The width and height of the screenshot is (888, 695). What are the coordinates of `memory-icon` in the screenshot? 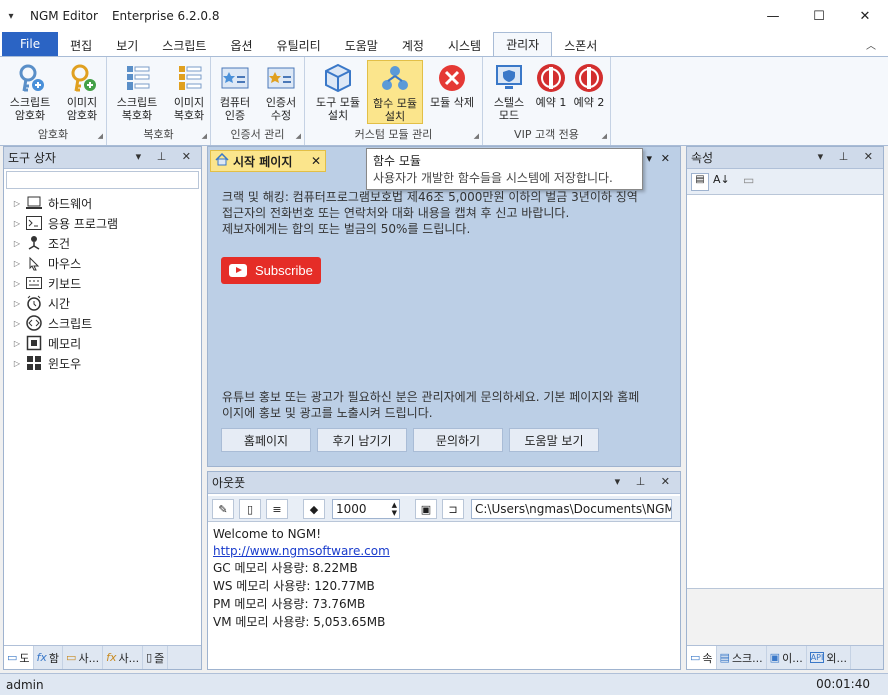 It's located at (34, 343).